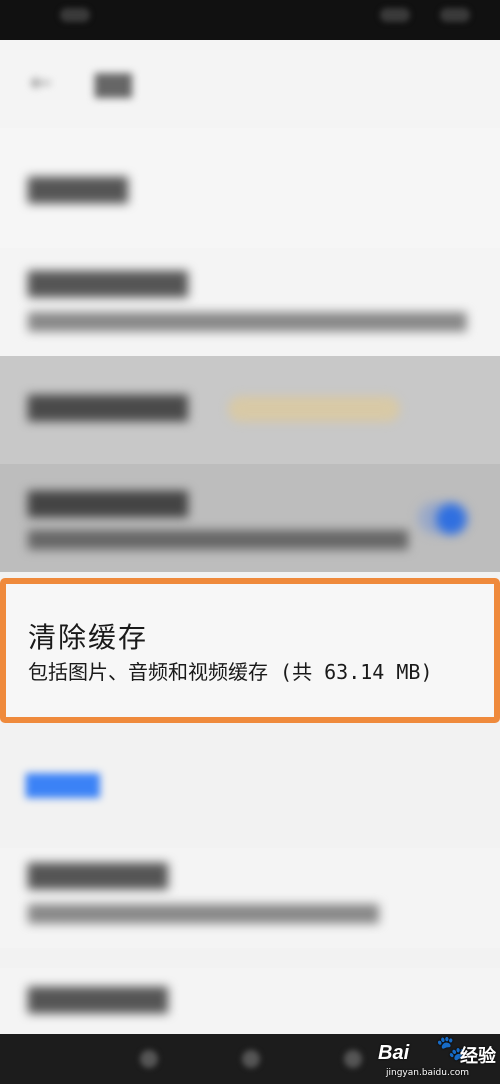 This screenshot has height=1084, width=500. Describe the element at coordinates (353, 1059) in the screenshot. I see `recents-nav-icon` at that location.